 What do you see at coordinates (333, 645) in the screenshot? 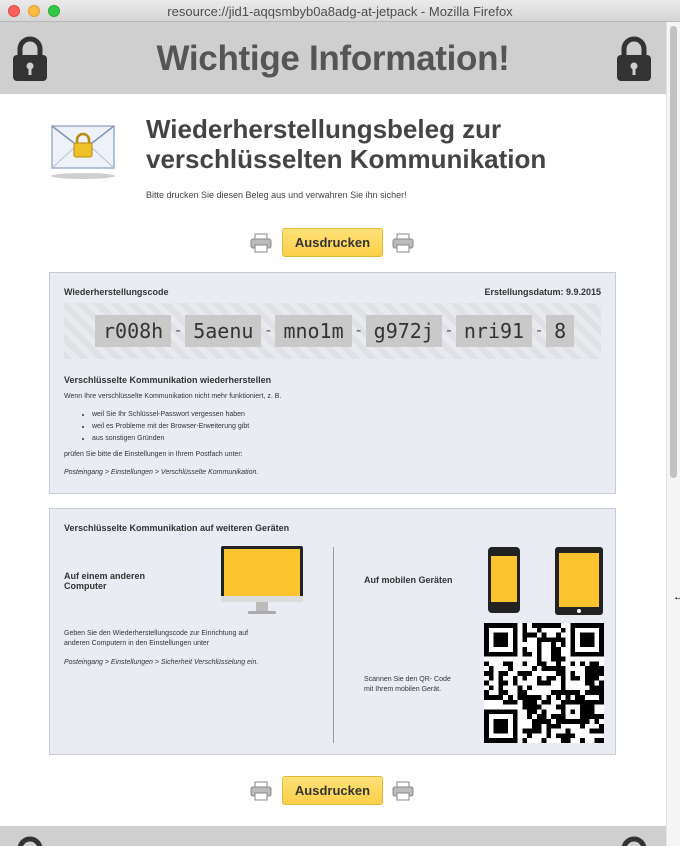
I see `column-divider` at bounding box center [333, 645].